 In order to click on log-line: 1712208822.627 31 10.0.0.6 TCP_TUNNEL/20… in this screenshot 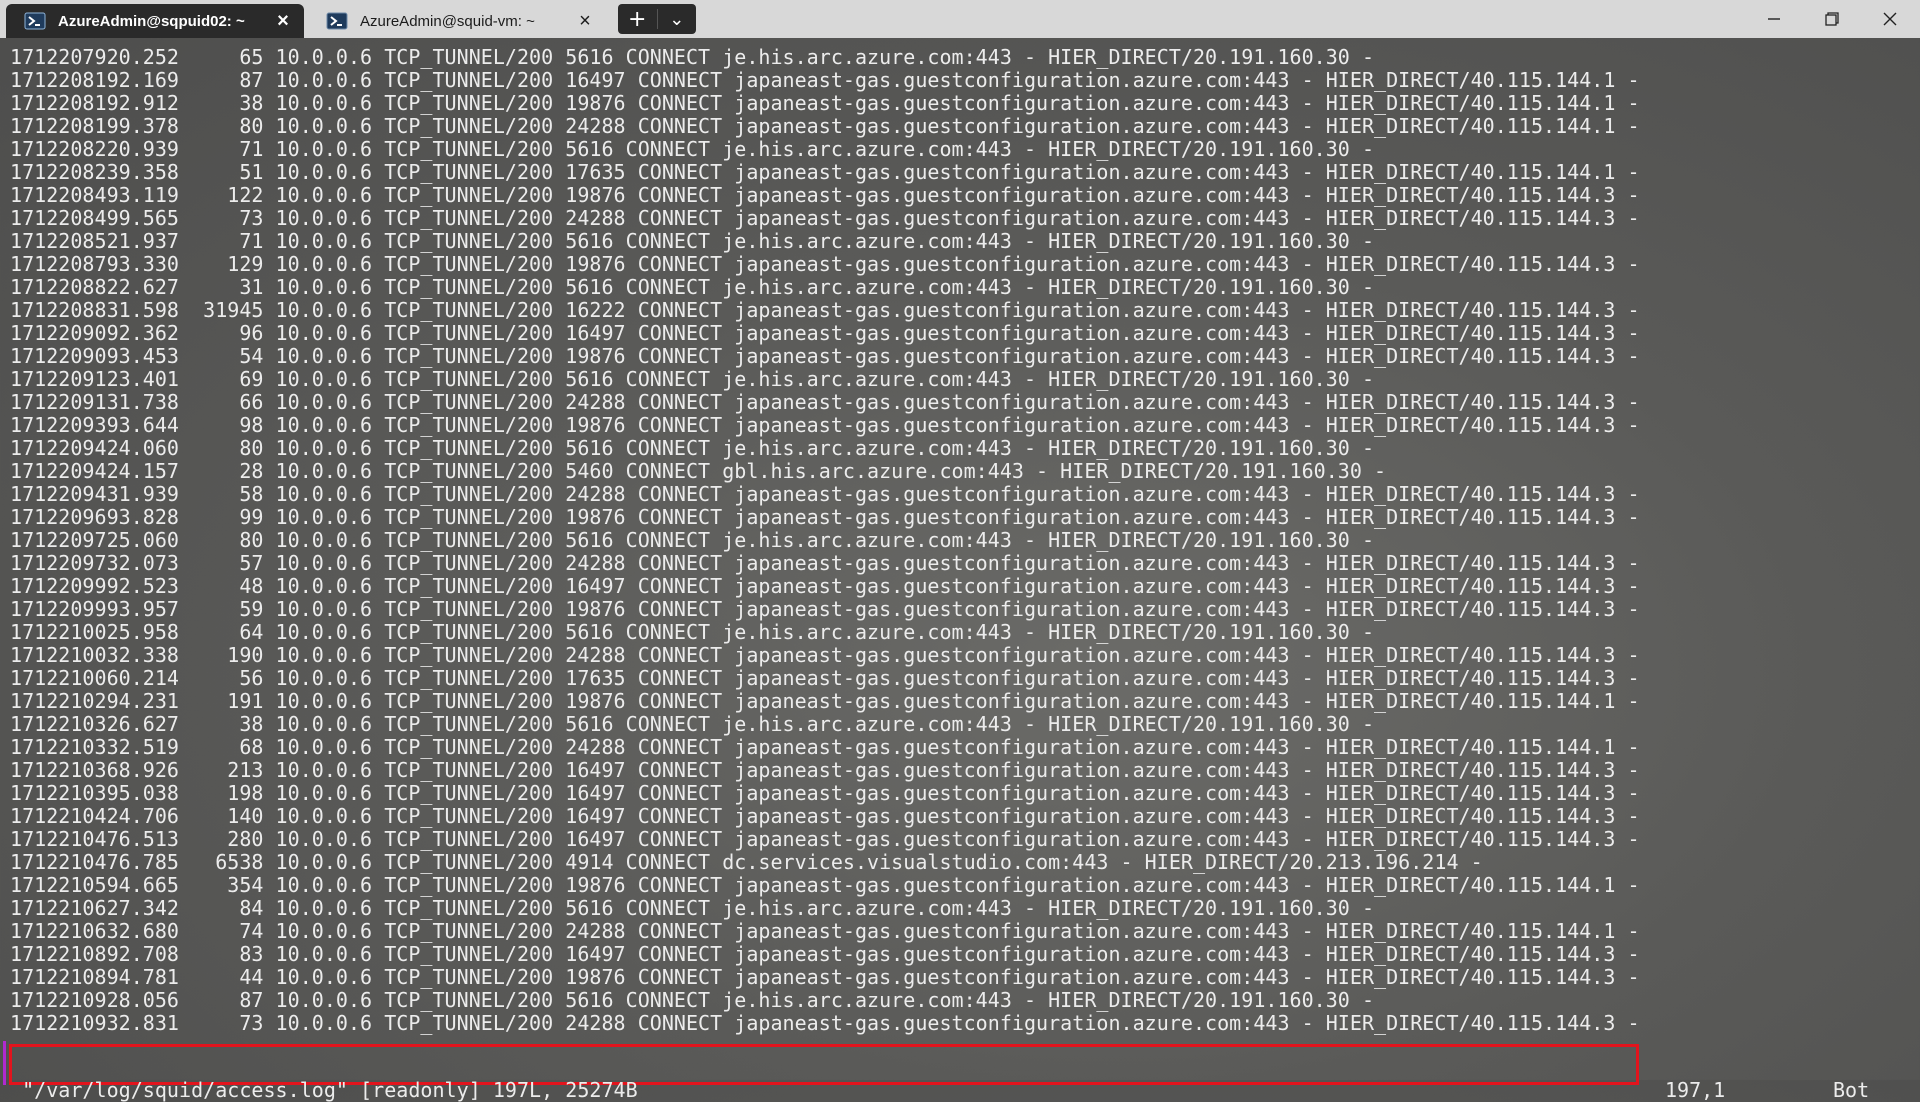, I will do `click(692, 287)`.